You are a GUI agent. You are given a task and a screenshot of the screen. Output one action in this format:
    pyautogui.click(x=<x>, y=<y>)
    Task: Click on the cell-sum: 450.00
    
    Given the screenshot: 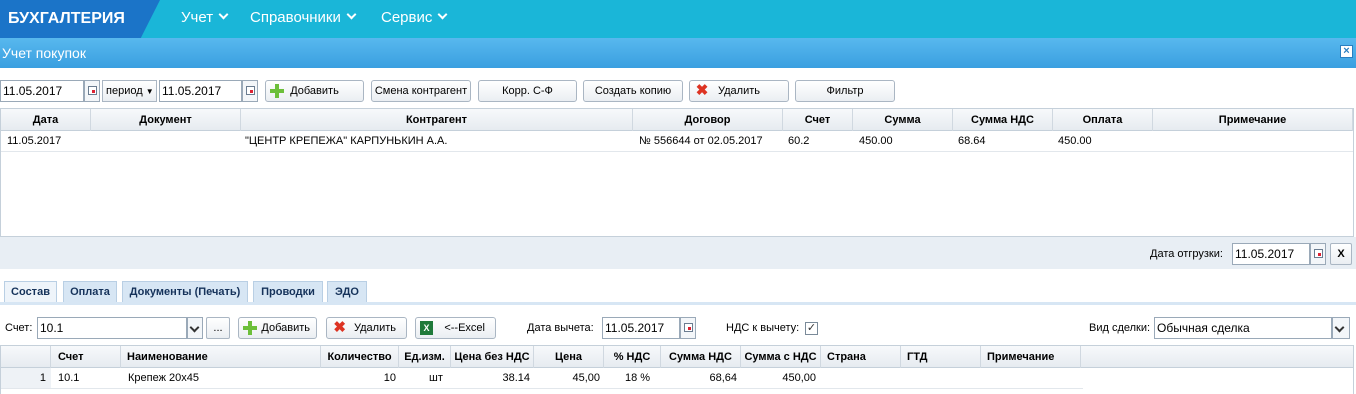 What is the action you would take?
    pyautogui.click(x=876, y=141)
    